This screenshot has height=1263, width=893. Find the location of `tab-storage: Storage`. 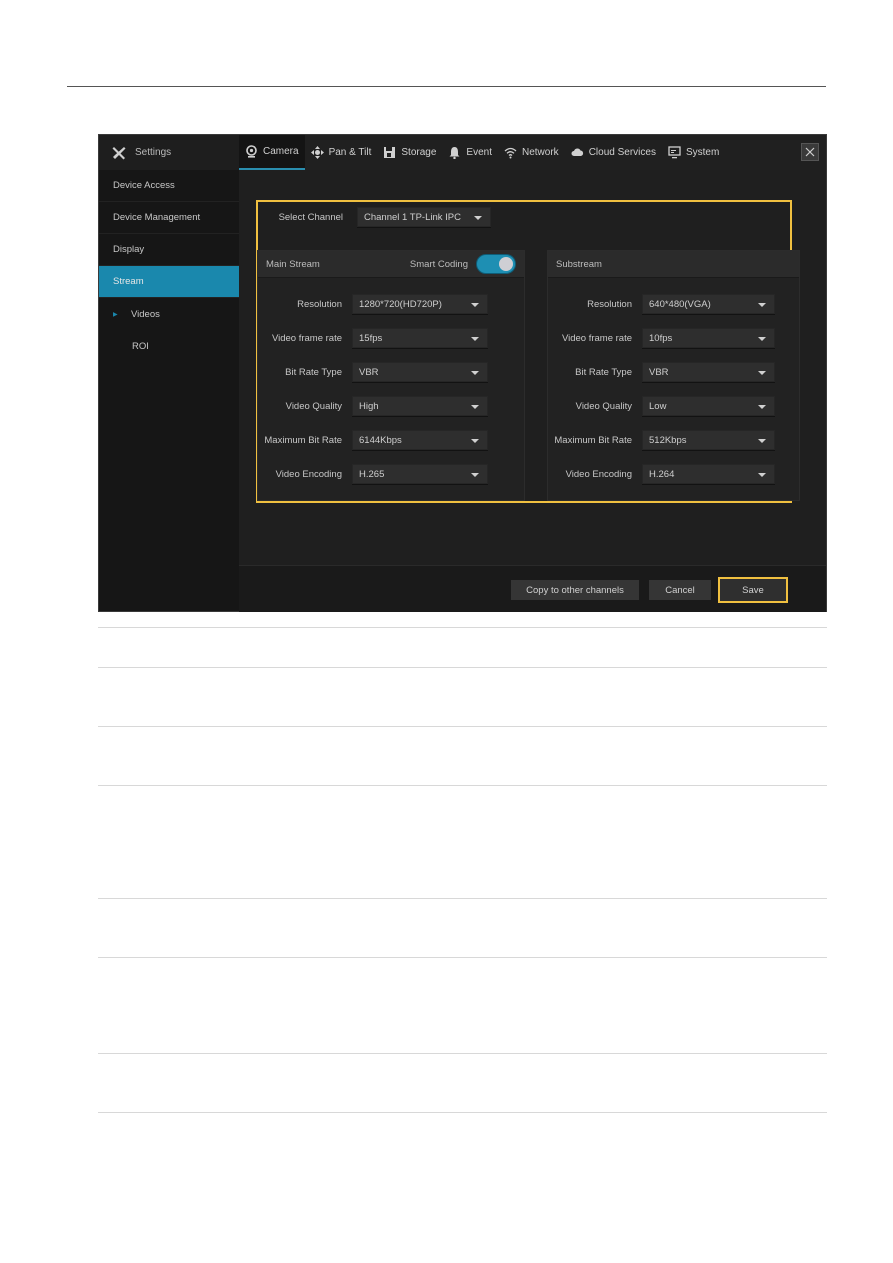

tab-storage: Storage is located at coordinates (409, 152).